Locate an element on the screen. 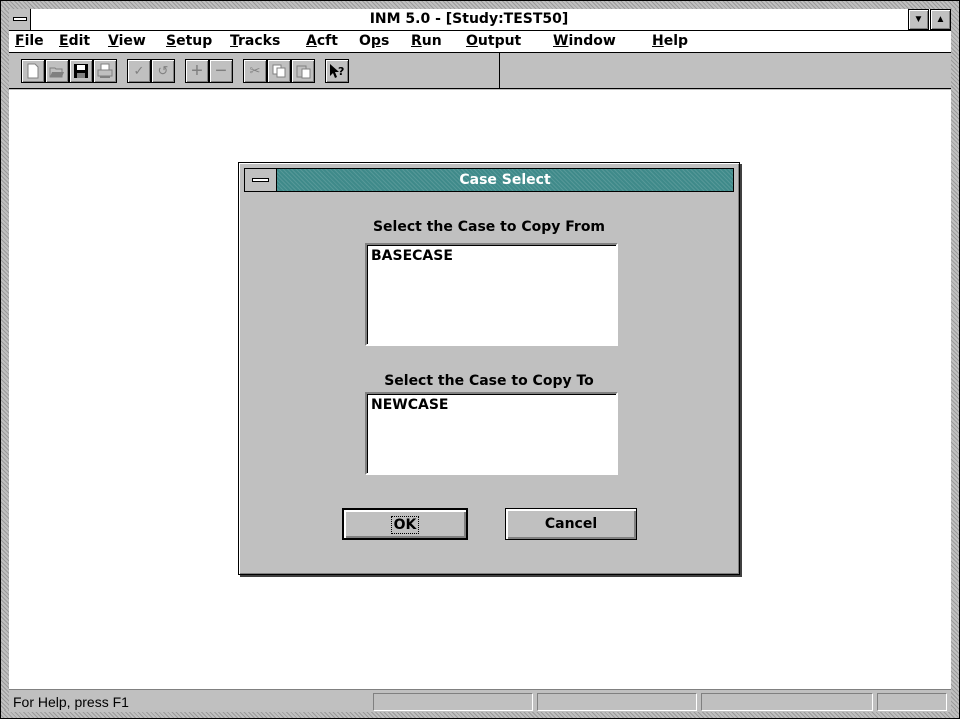  copy-from-listbox: BASECASE is located at coordinates (491, 294).